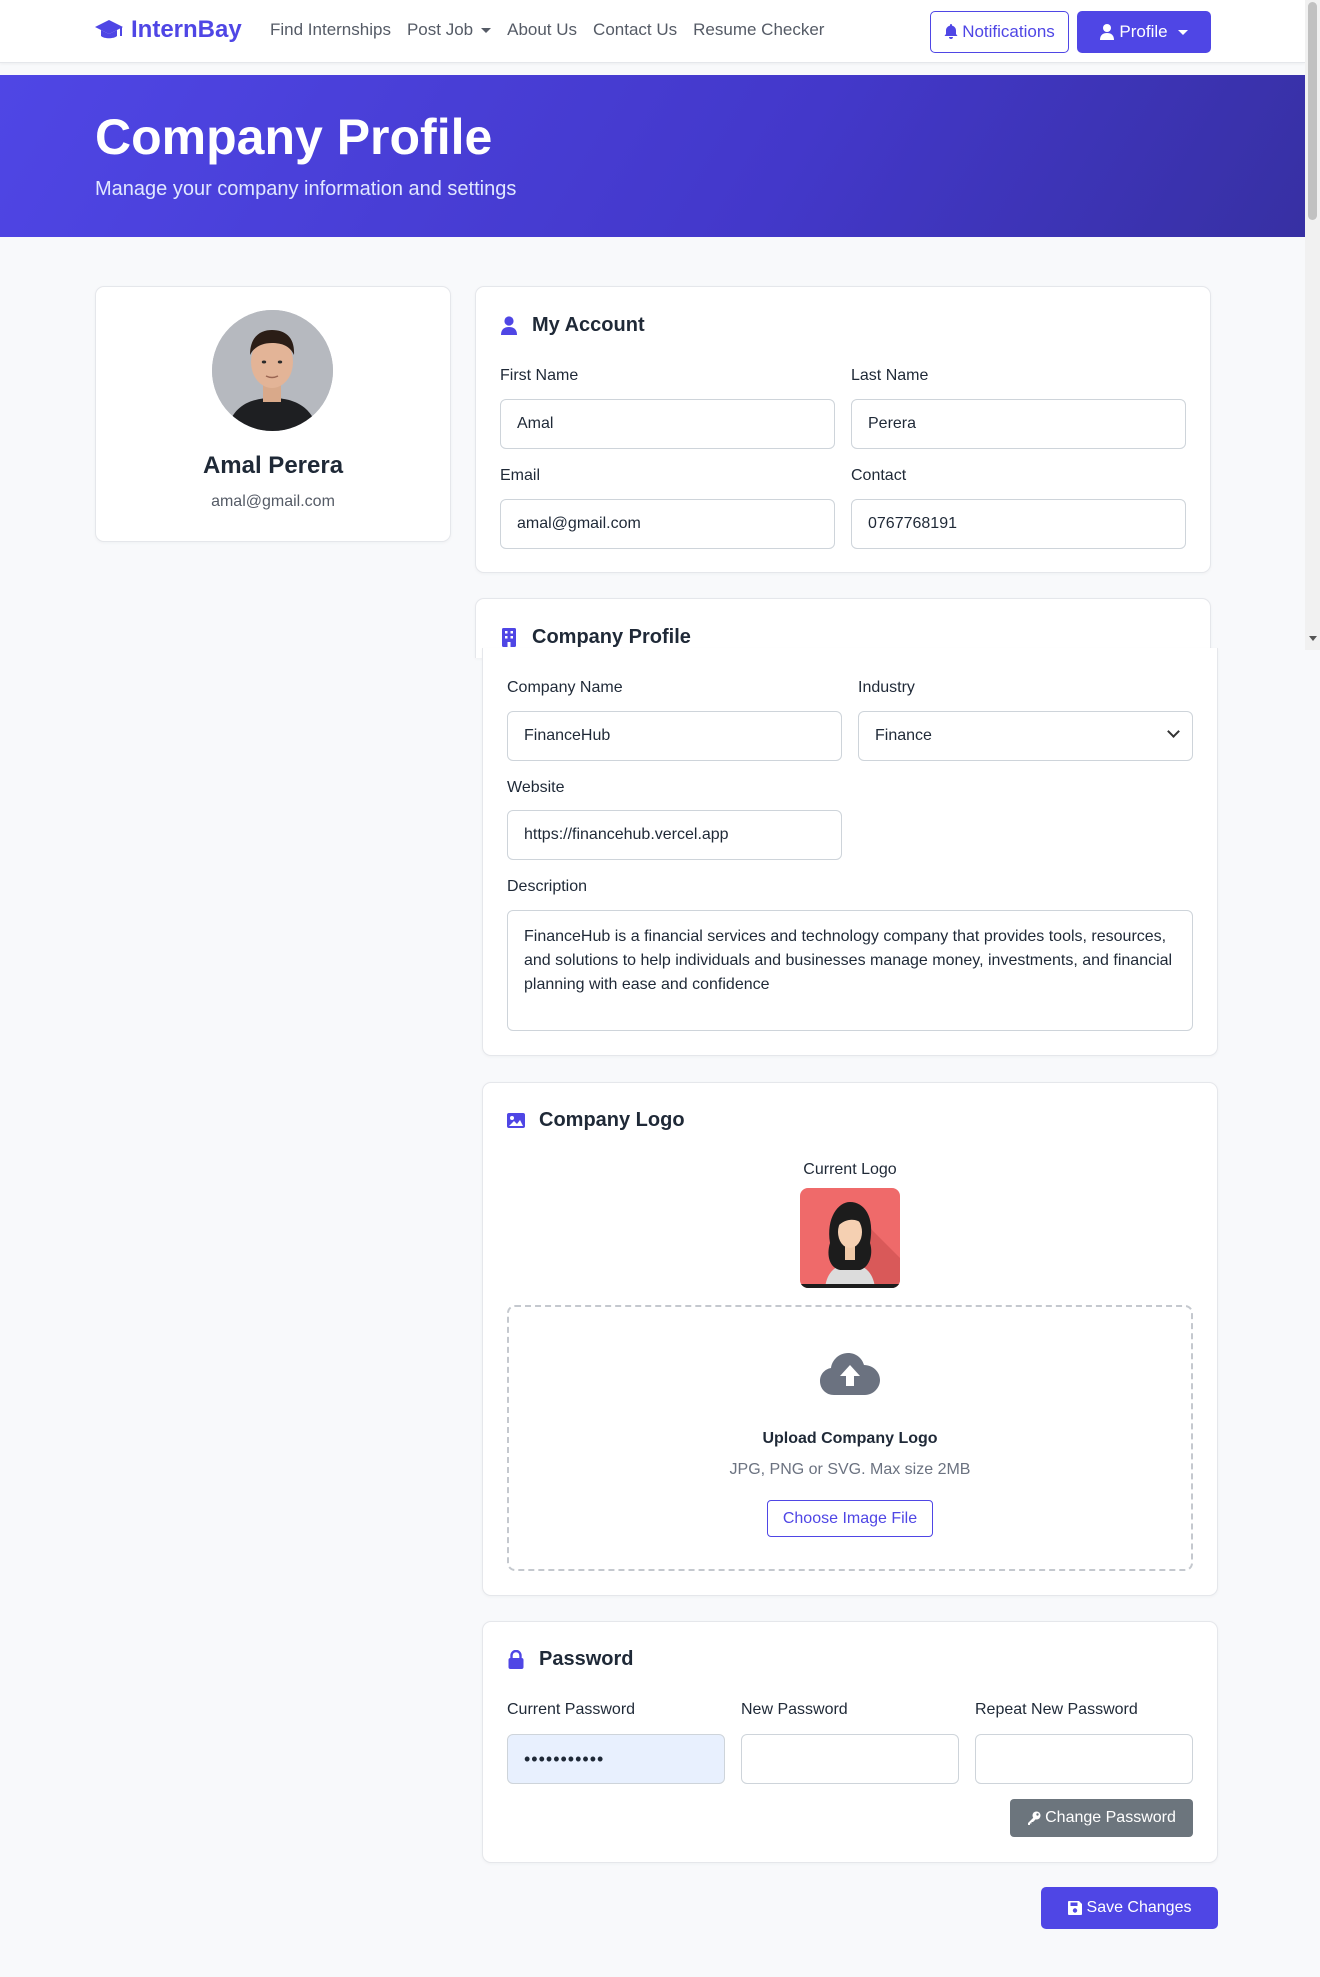  I want to click on woman-avatar-logo, so click(850, 1238).